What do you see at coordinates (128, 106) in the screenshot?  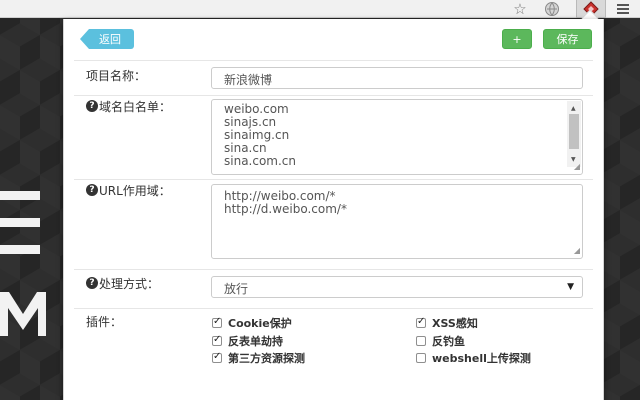 I see `whitelist-label: ? 域名白名单：` at bounding box center [128, 106].